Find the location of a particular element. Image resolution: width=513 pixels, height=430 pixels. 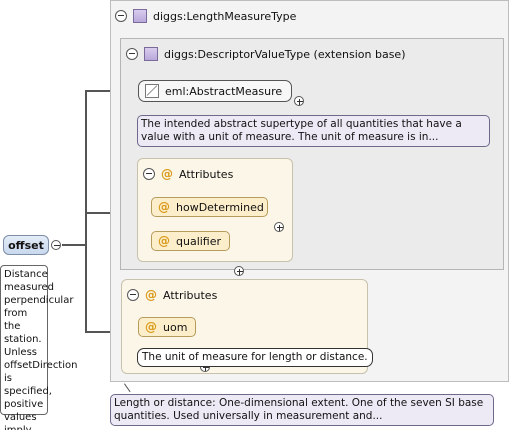

abstract-element-label: eml:AbstractMeasure is located at coordinates (224, 91).